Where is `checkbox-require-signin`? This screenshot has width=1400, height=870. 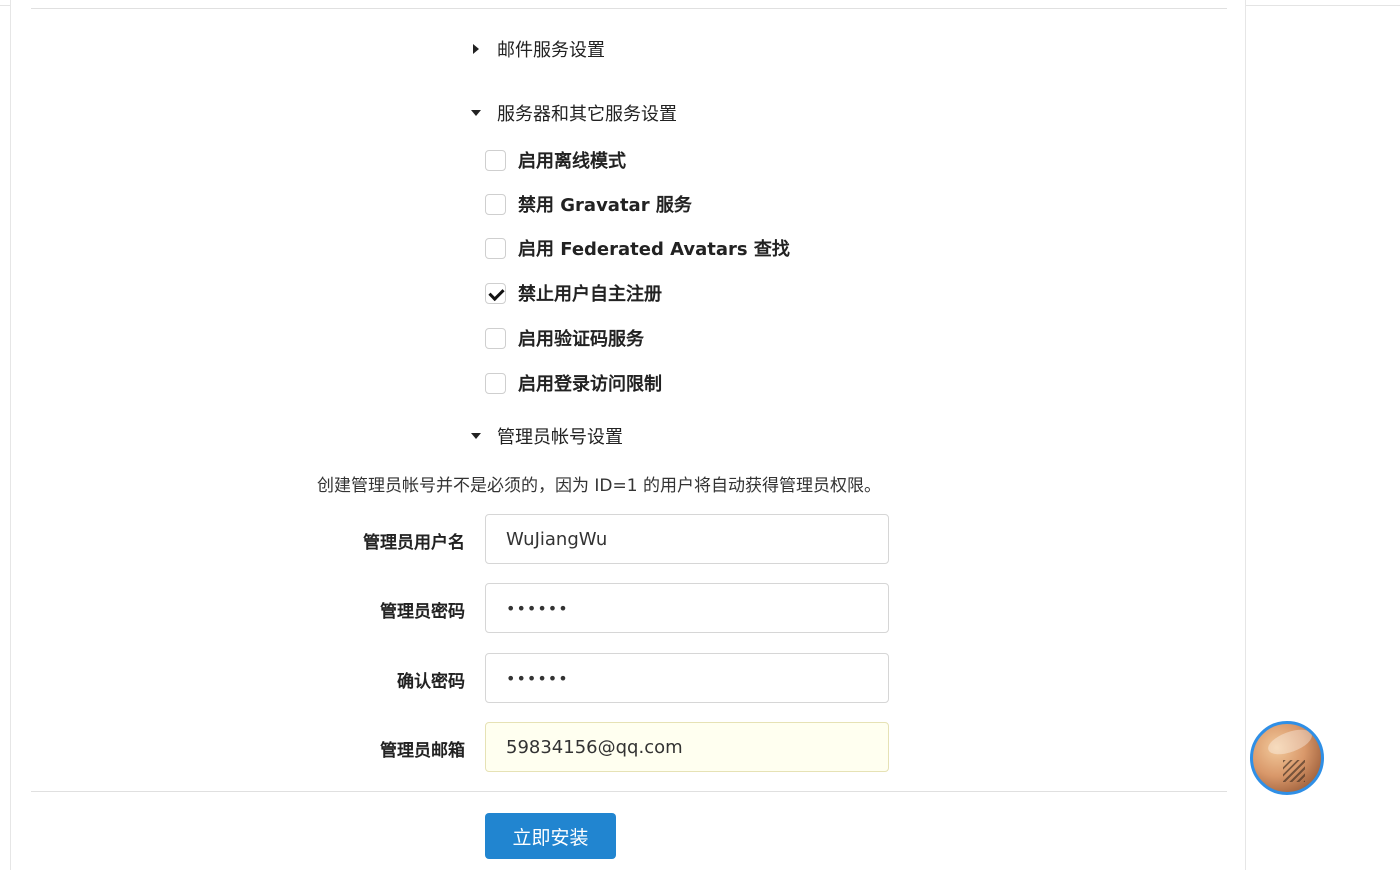
checkbox-require-signin is located at coordinates (495, 383).